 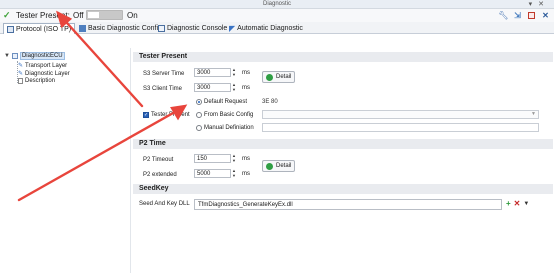 What do you see at coordinates (400, 114) in the screenshot?
I see `basic-config-dropdown: ▼` at bounding box center [400, 114].